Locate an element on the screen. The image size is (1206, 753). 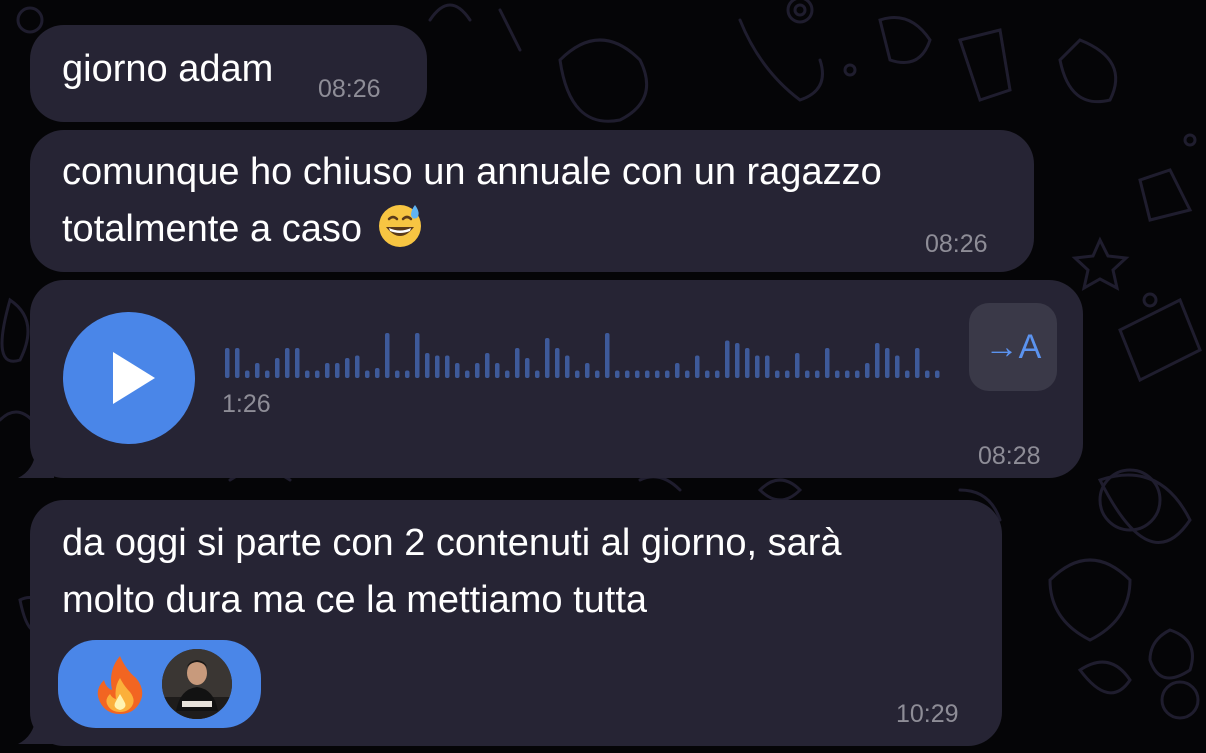
message-bubble: giorno adam 08:26 is located at coordinates (228, 73).